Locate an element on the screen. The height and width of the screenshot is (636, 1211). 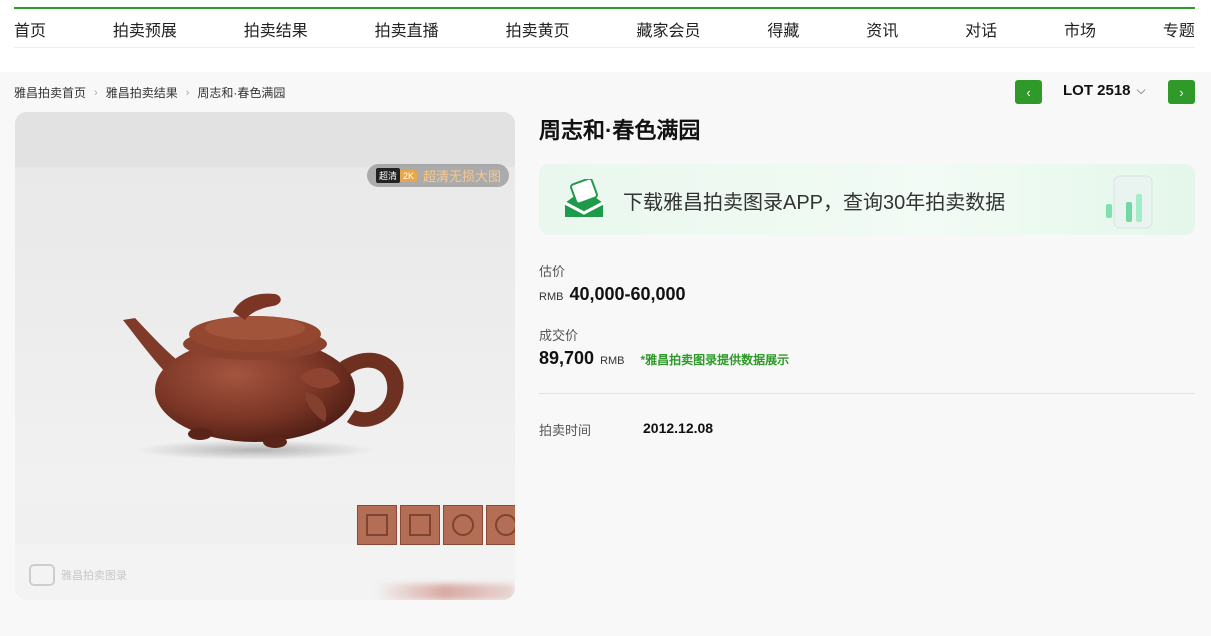
estimate-currency: RMB is located at coordinates (551, 297).